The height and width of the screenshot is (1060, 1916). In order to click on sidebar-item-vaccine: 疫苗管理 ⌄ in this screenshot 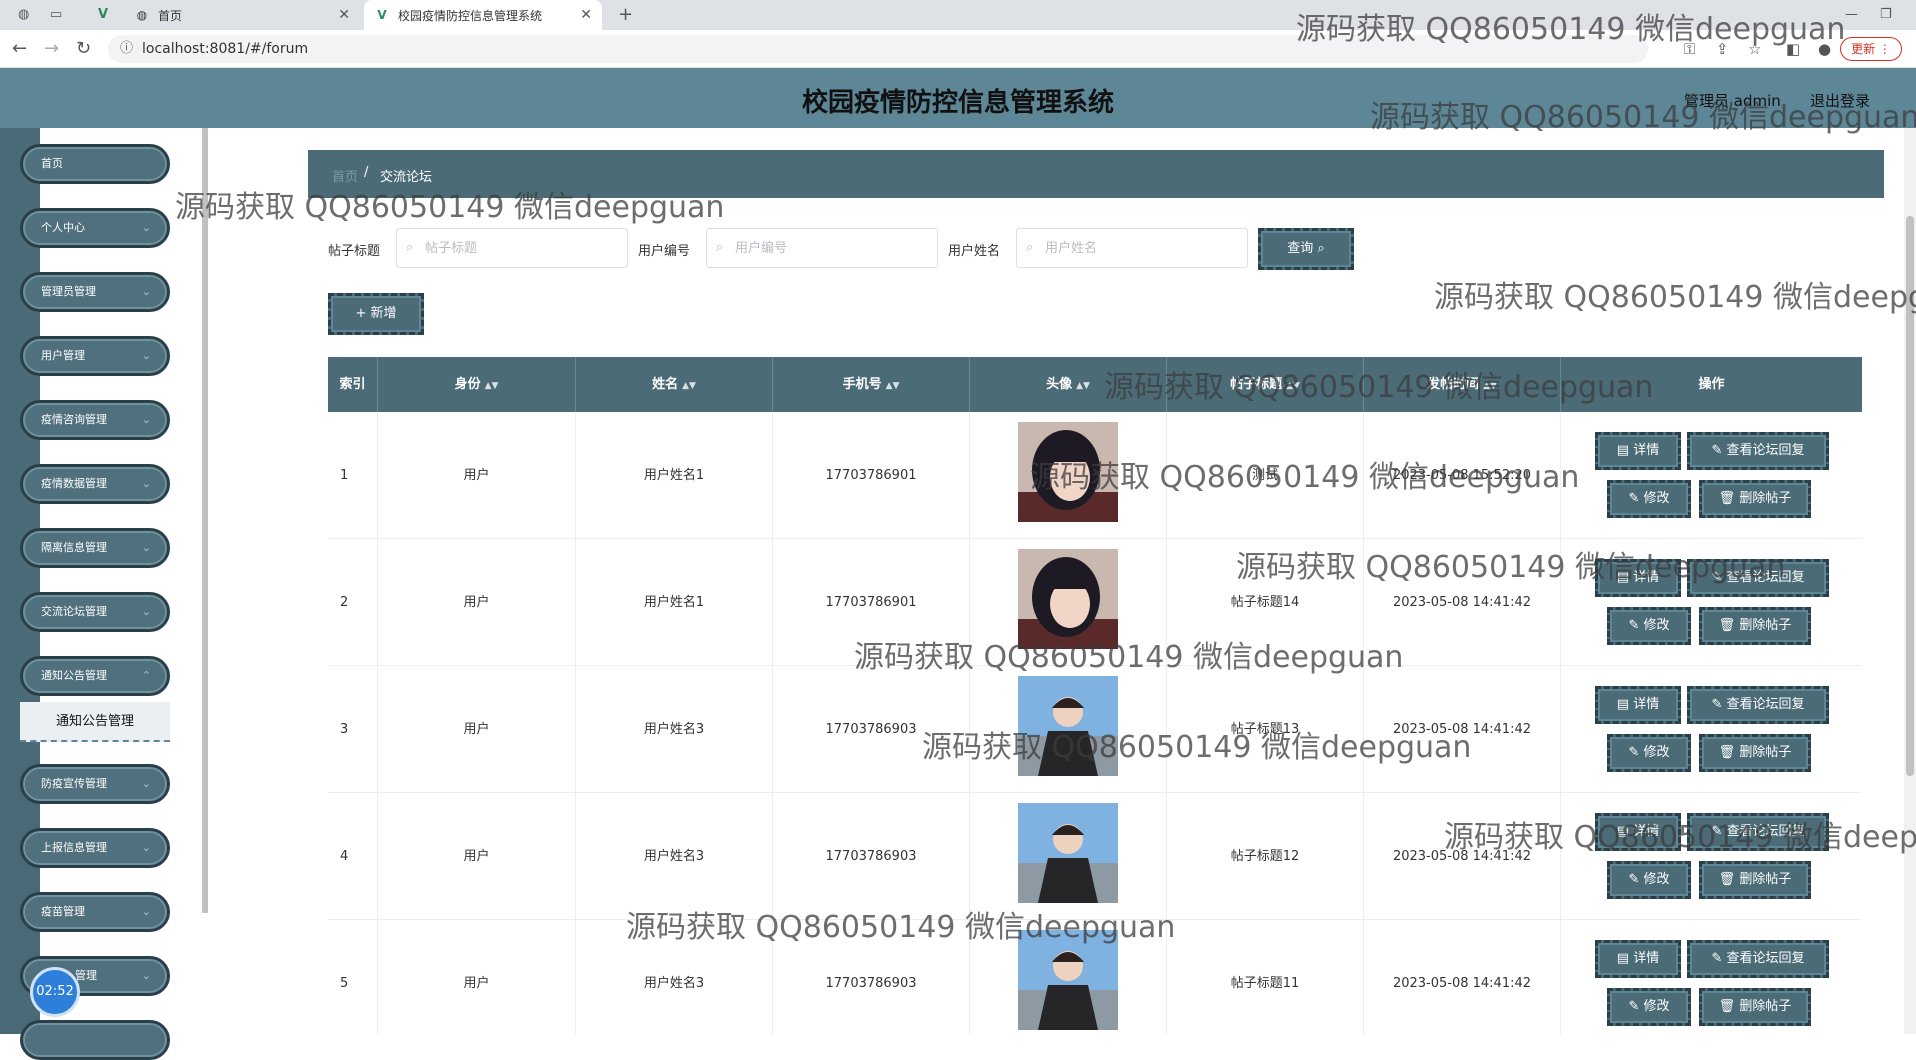, I will do `click(95, 912)`.